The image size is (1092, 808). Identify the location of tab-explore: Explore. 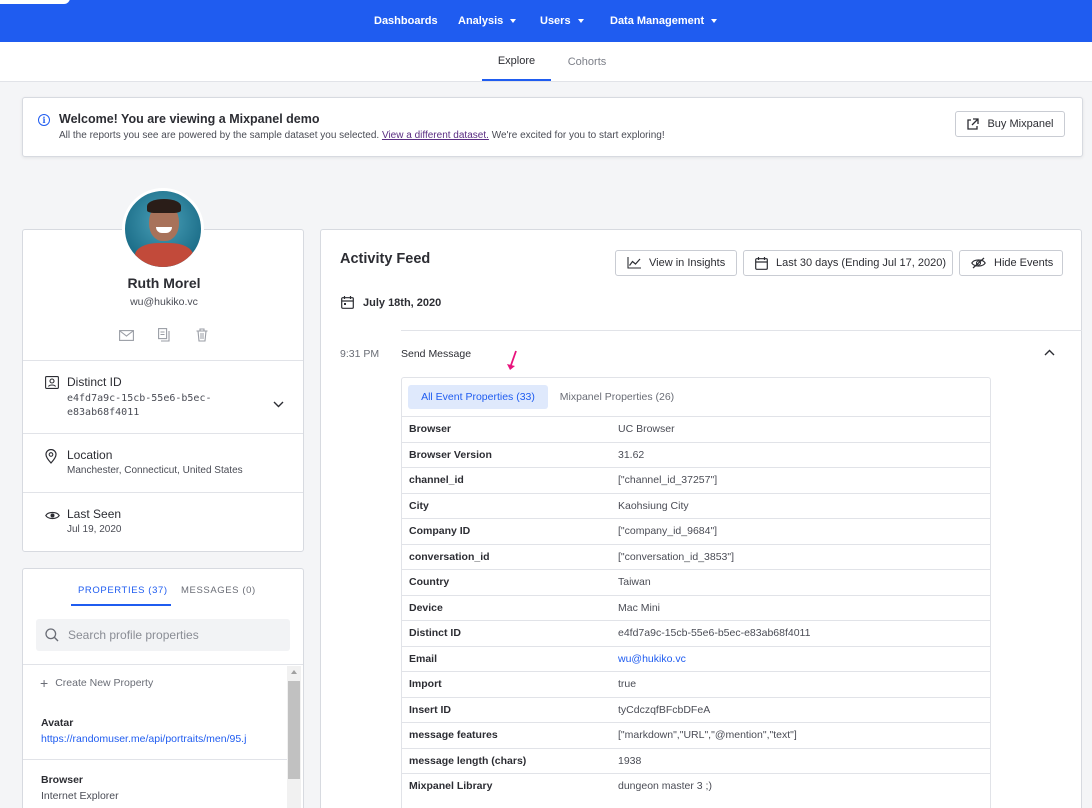
(516, 61).